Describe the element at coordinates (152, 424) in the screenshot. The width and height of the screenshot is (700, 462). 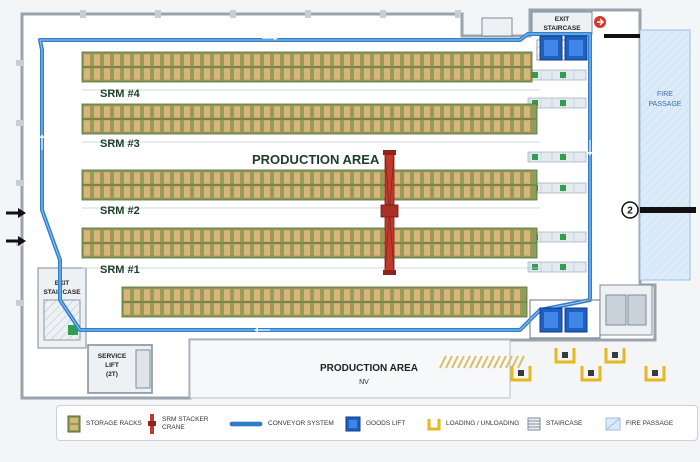
I see `srm-stacker-crane-icon` at that location.